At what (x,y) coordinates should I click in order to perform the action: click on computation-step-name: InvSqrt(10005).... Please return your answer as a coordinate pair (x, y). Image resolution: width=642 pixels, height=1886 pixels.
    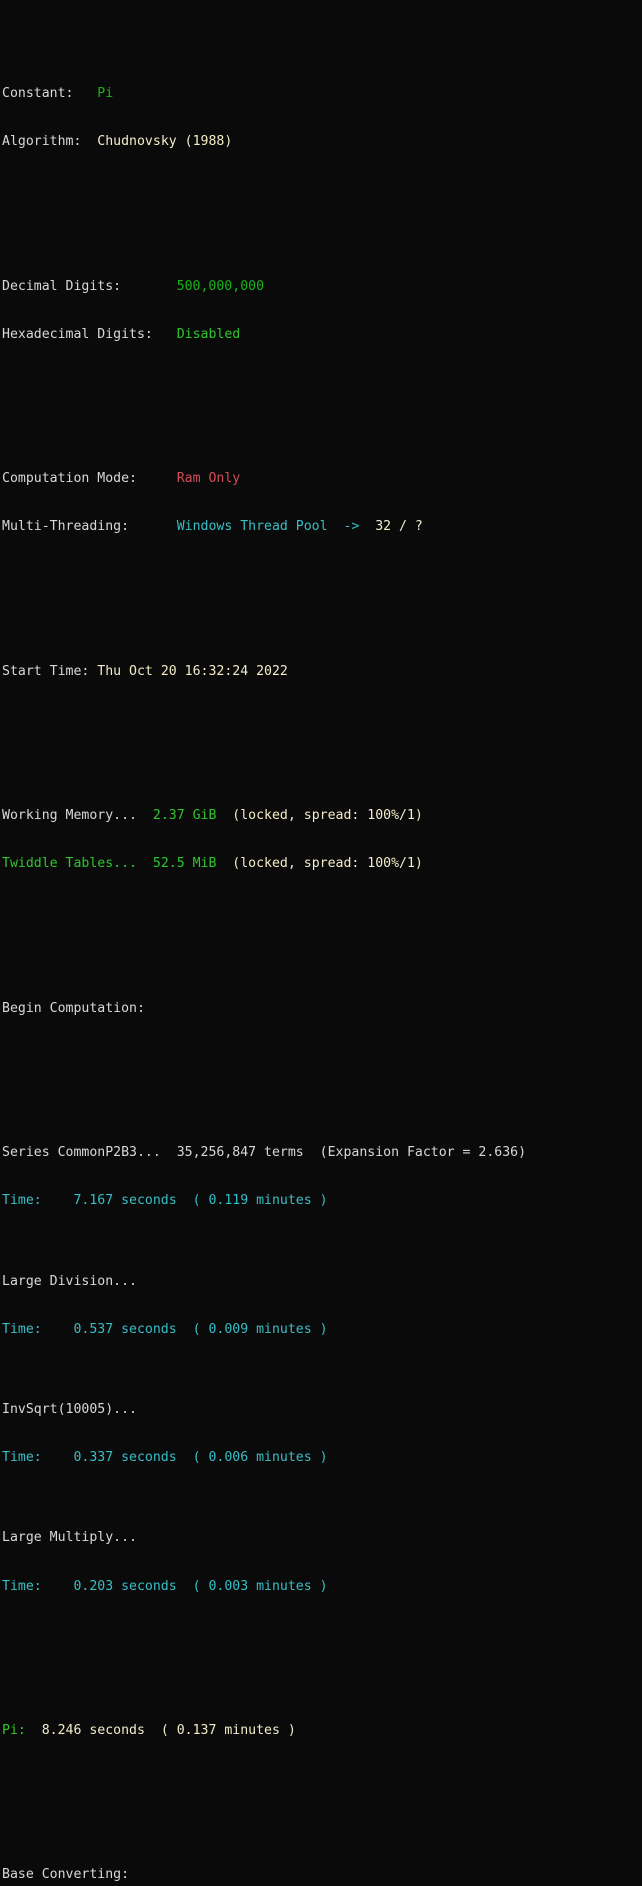
    Looking at the image, I should click on (69, 1410).